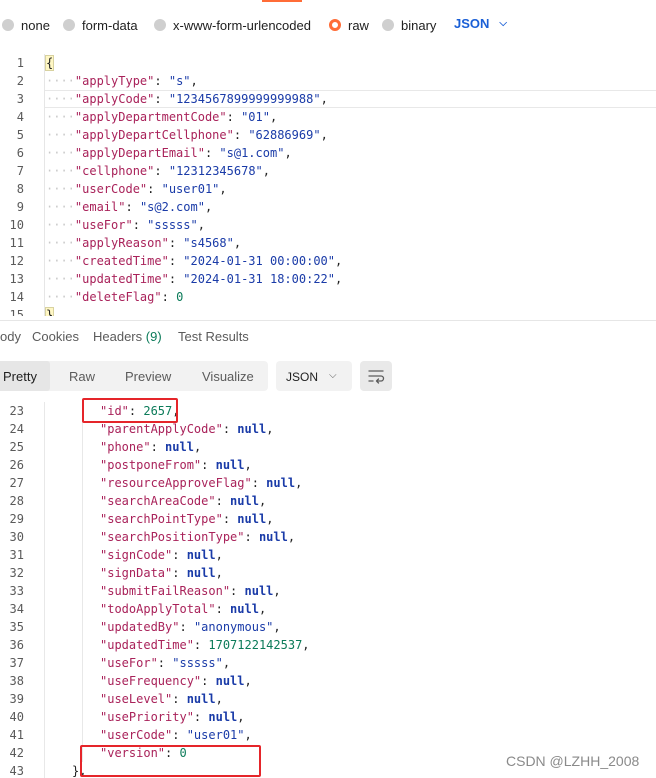 This screenshot has height=778, width=656. Describe the element at coordinates (16, 519) in the screenshot. I see `line-number: 29` at that location.